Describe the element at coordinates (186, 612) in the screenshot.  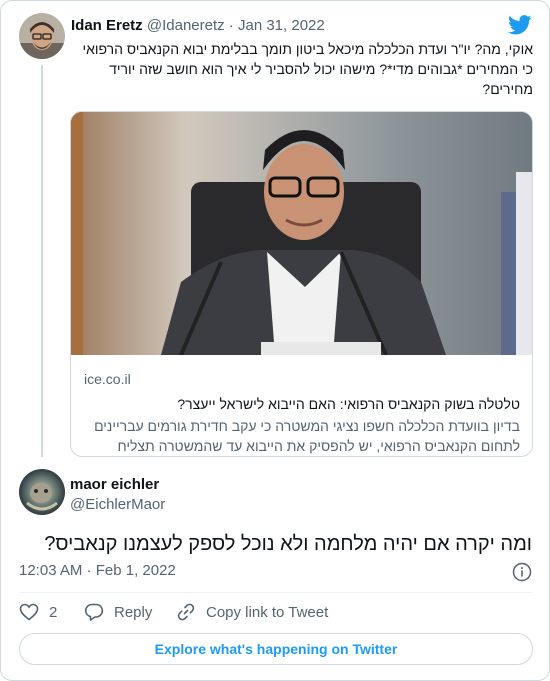
I see `link-icon` at that location.